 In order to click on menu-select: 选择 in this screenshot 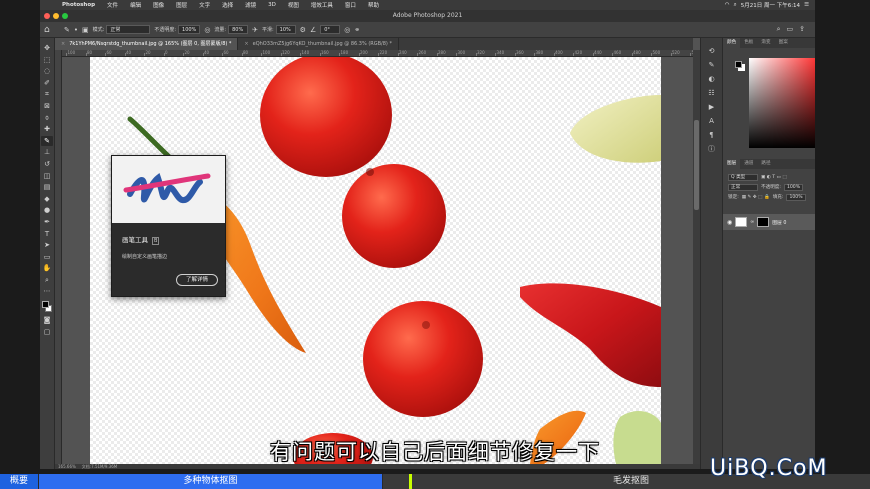, I will do `click(227, 5)`.